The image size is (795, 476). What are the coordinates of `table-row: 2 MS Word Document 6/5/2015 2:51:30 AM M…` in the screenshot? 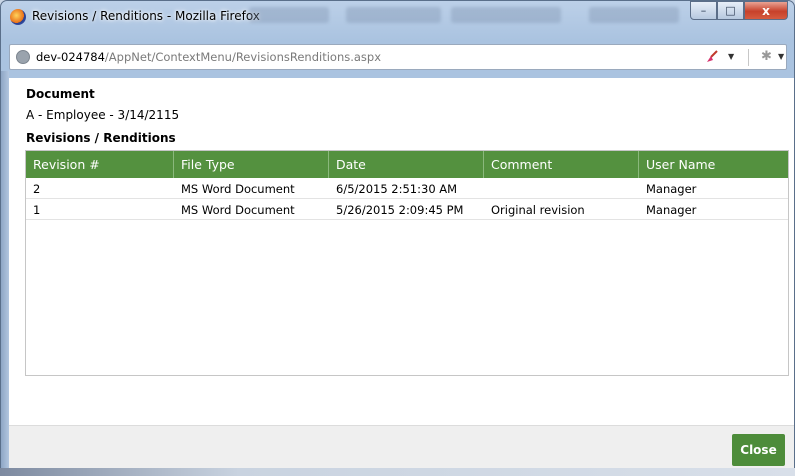 It's located at (407, 188).